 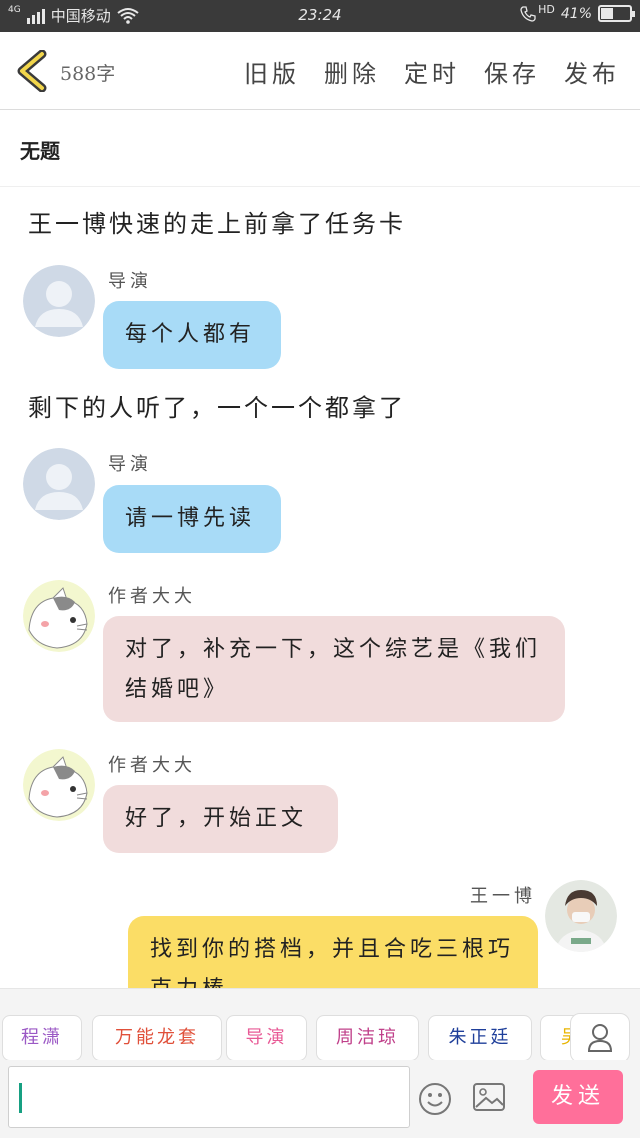 I want to click on message-bubble: 好了，开始正文, so click(x=220, y=819).